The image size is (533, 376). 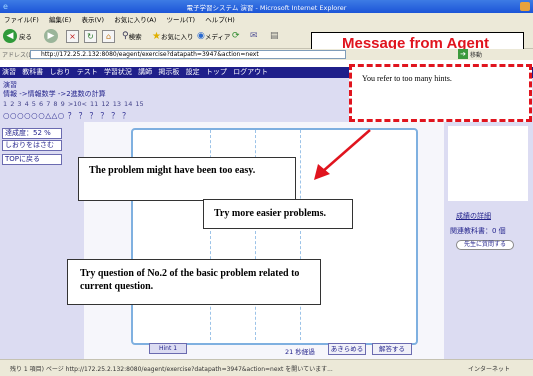 I want to click on agent-image-area, so click(x=488, y=163).